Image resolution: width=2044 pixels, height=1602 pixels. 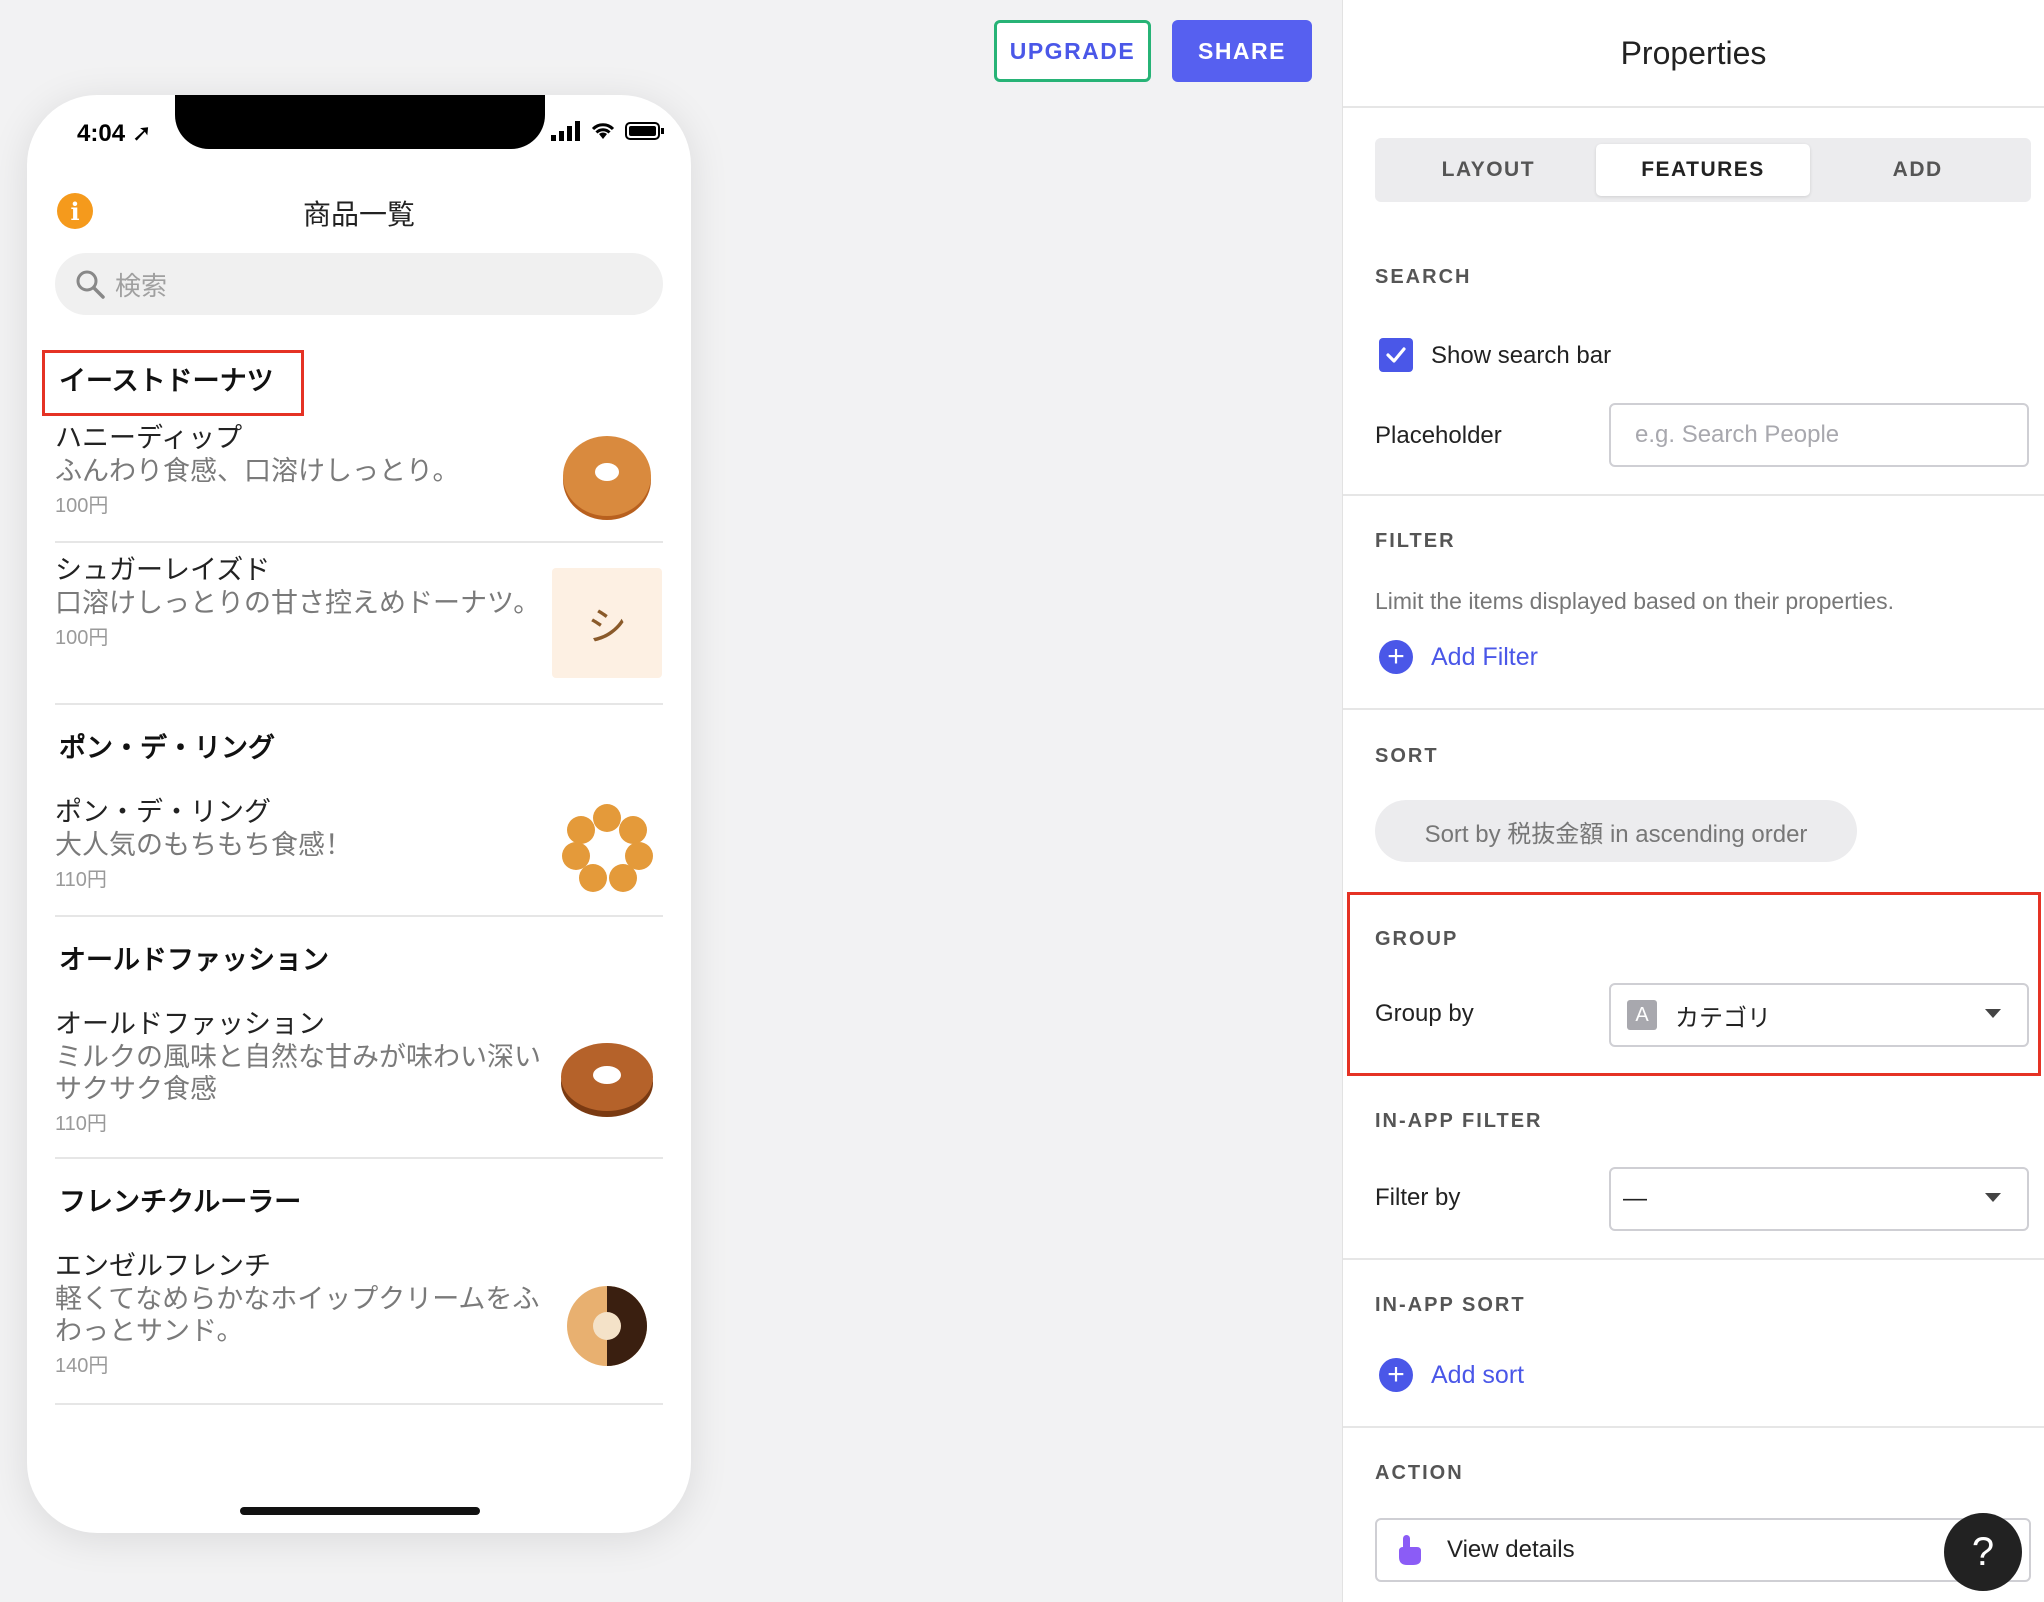 What do you see at coordinates (82, 1366) in the screenshot?
I see `item-price: 140円` at bounding box center [82, 1366].